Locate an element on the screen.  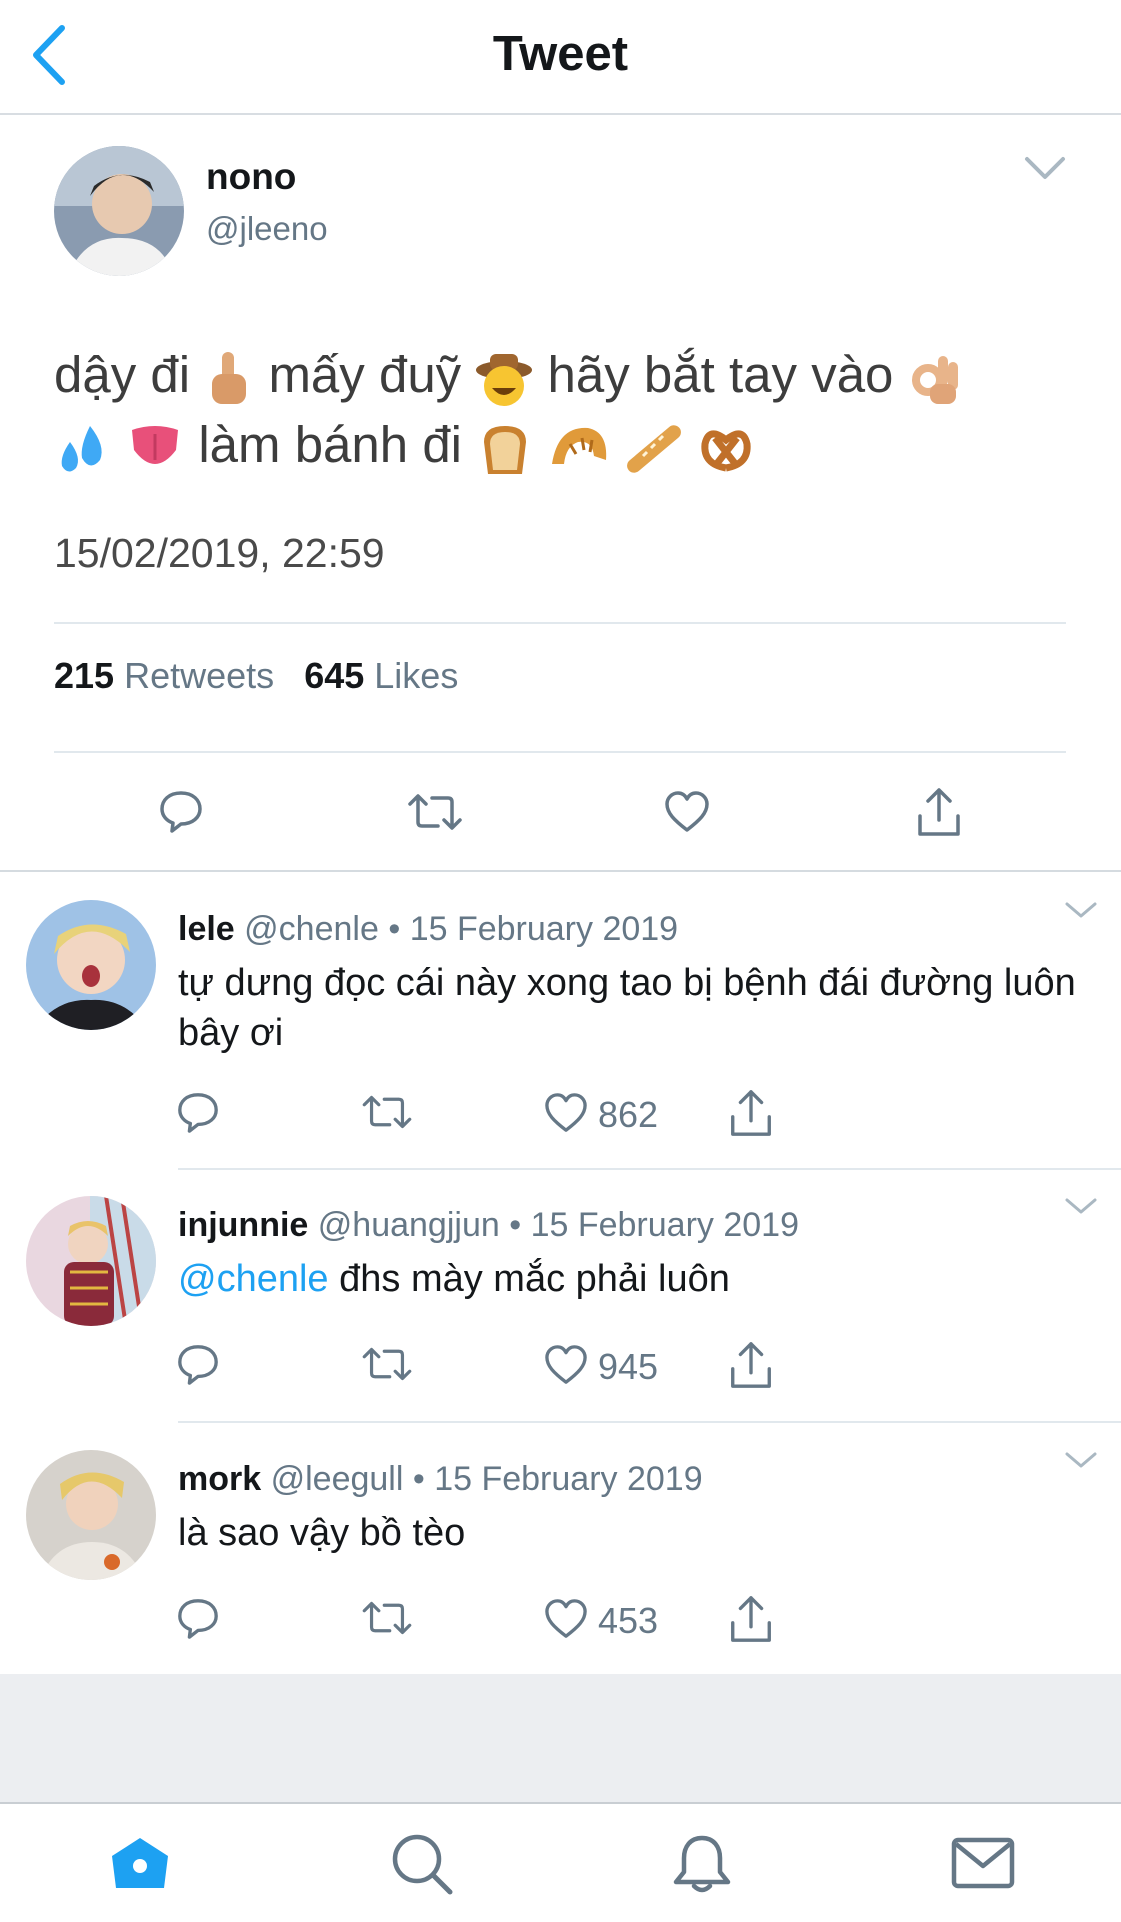
pointing-finger-emoji-icon is located at coordinates (229, 377).